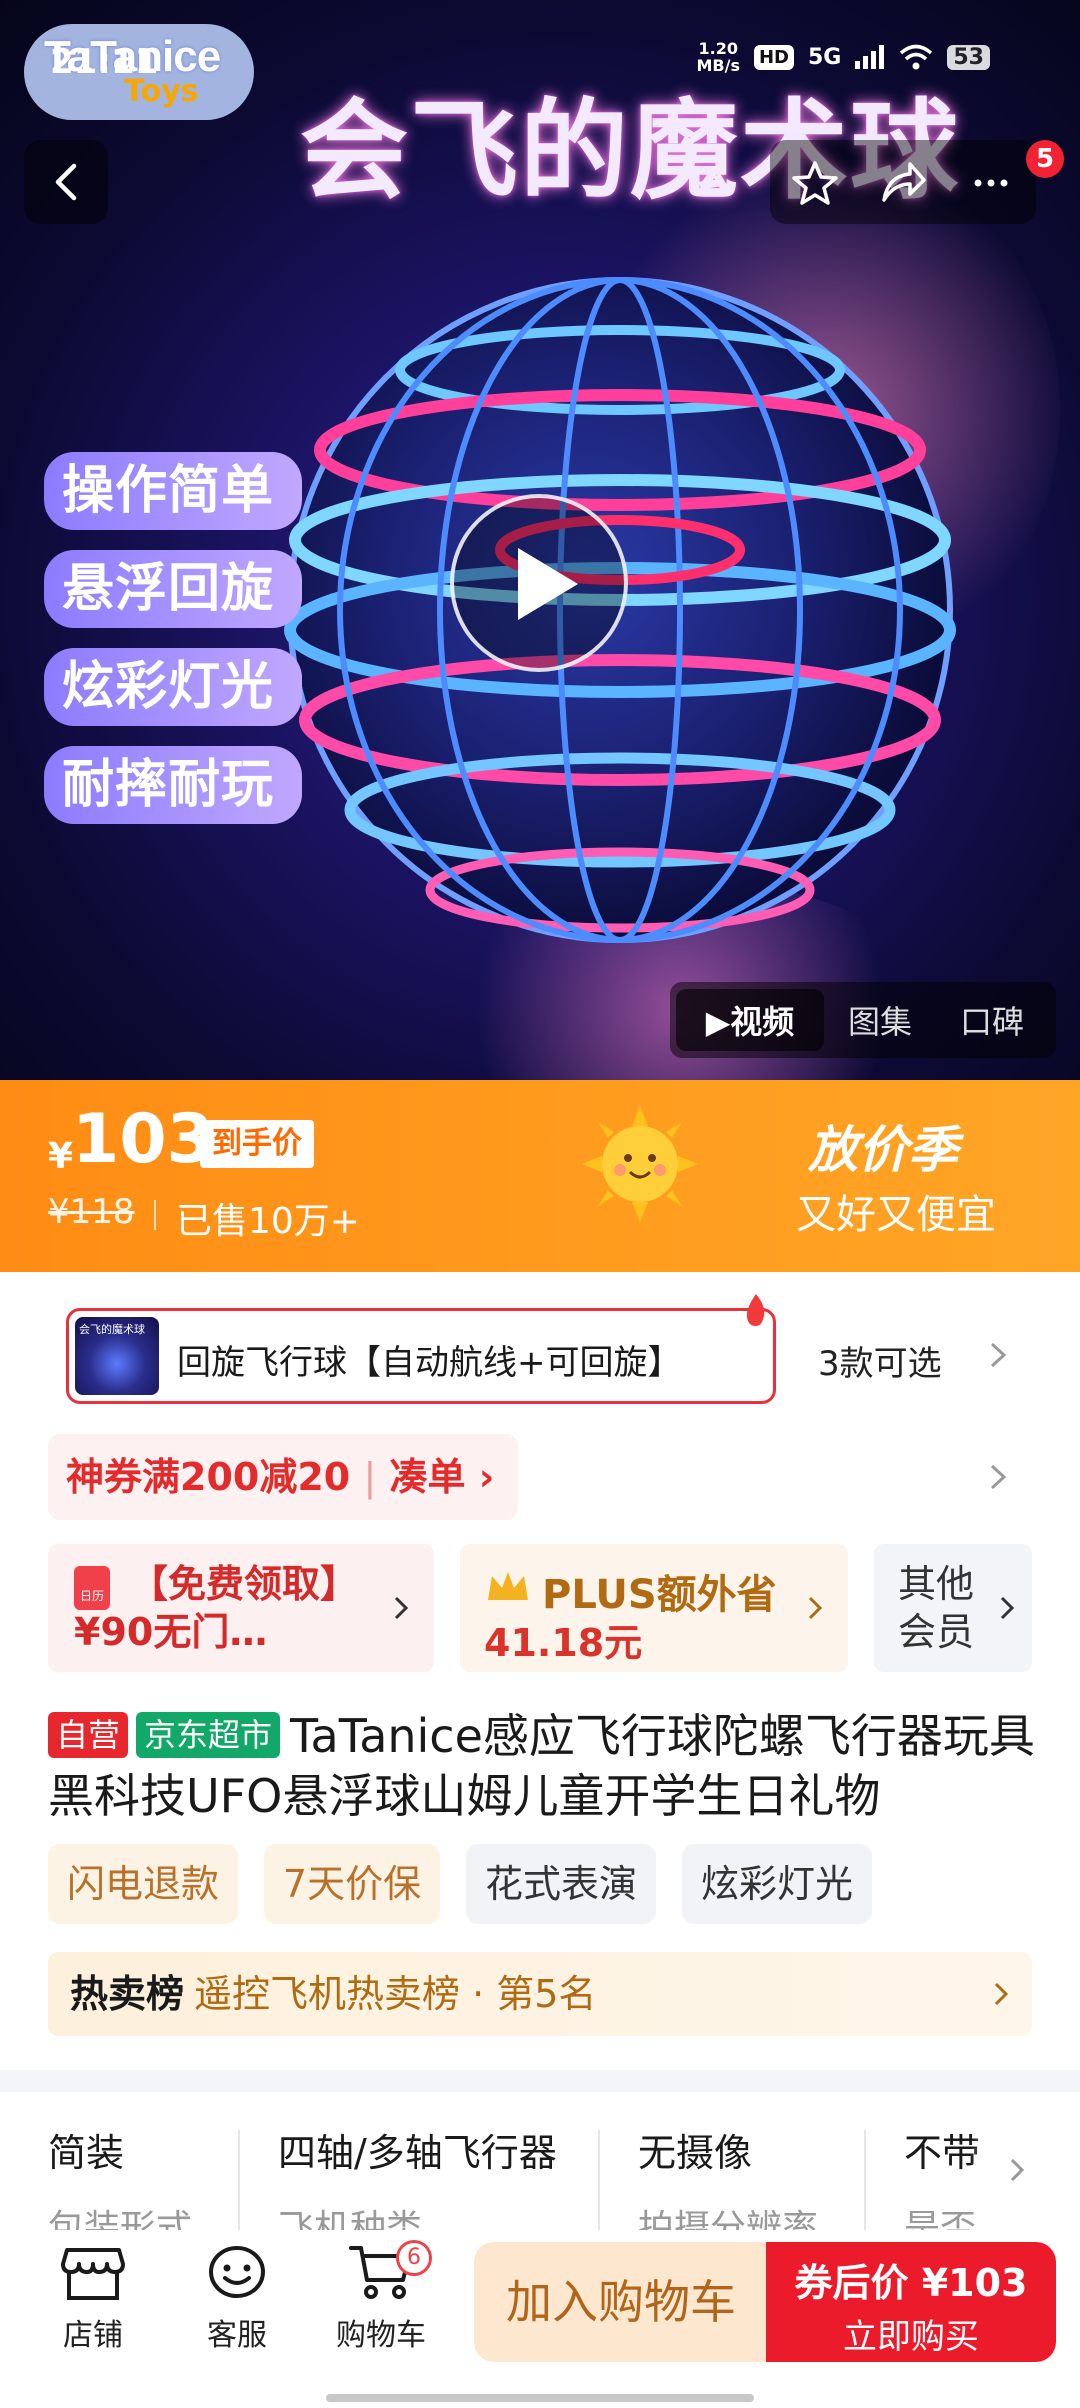 The image size is (1080, 2408). I want to click on play-video-button, so click(539, 583).